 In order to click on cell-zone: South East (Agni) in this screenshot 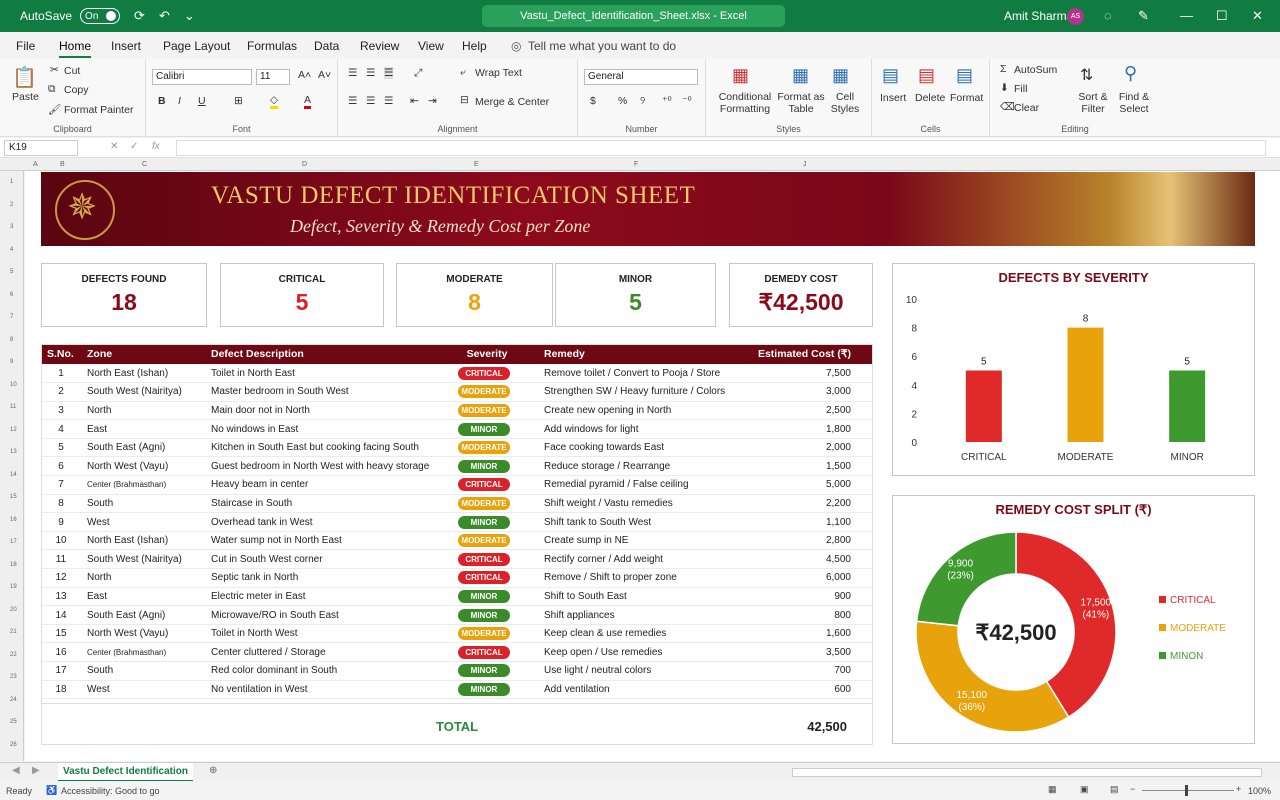, I will do `click(143, 615)`.